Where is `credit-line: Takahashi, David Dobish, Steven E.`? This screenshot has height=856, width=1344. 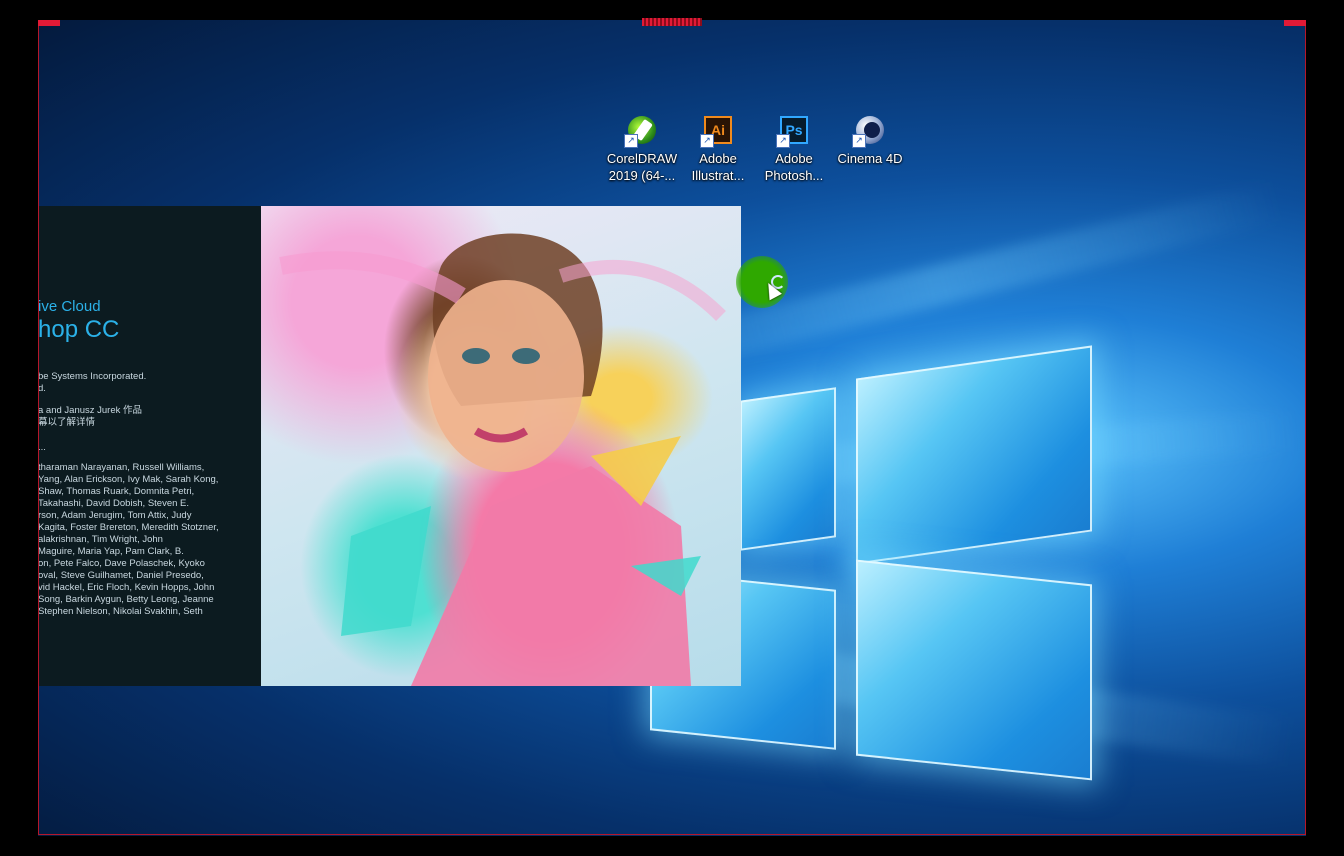
credit-line: Takahashi, David Dobish, Steven E. is located at coordinates (114, 503).